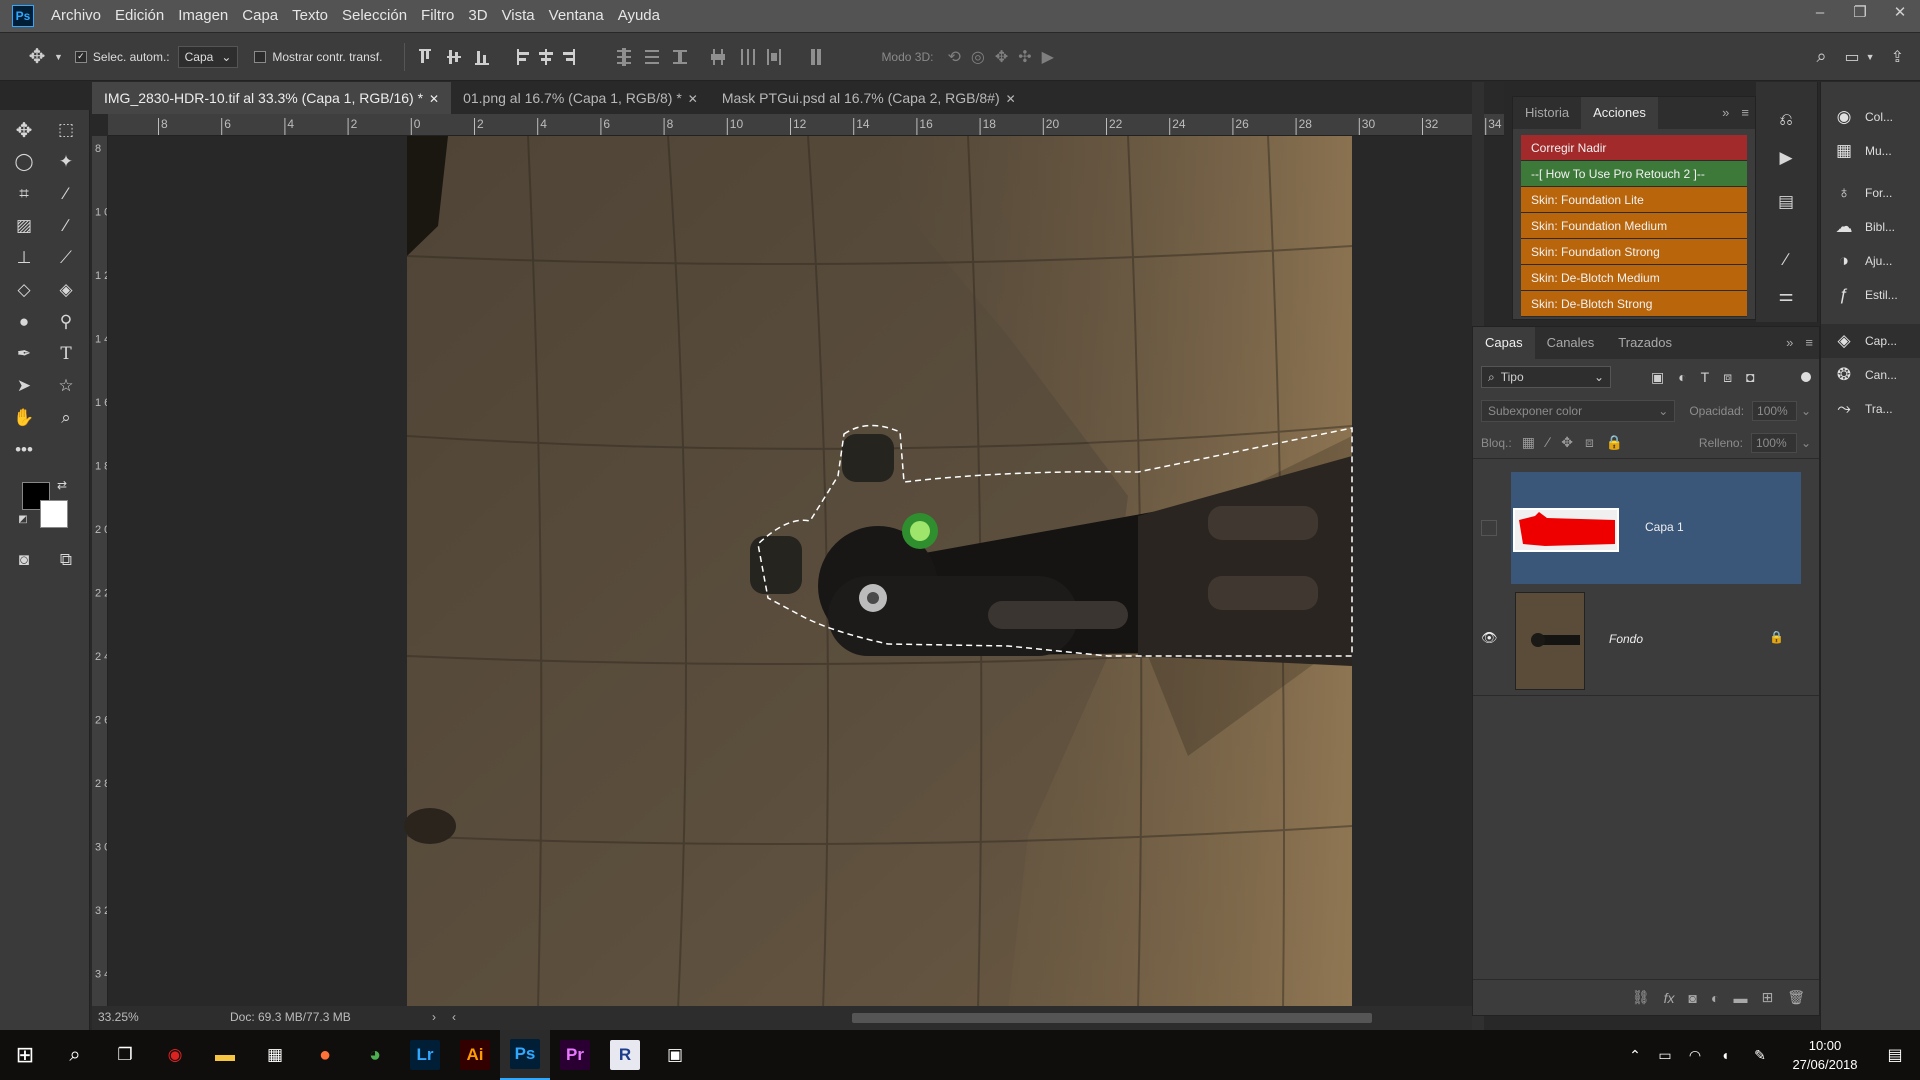 Image resolution: width=1920 pixels, height=1080 pixels. What do you see at coordinates (1760, 1055) in the screenshot?
I see `pen-icon: ✎` at bounding box center [1760, 1055].